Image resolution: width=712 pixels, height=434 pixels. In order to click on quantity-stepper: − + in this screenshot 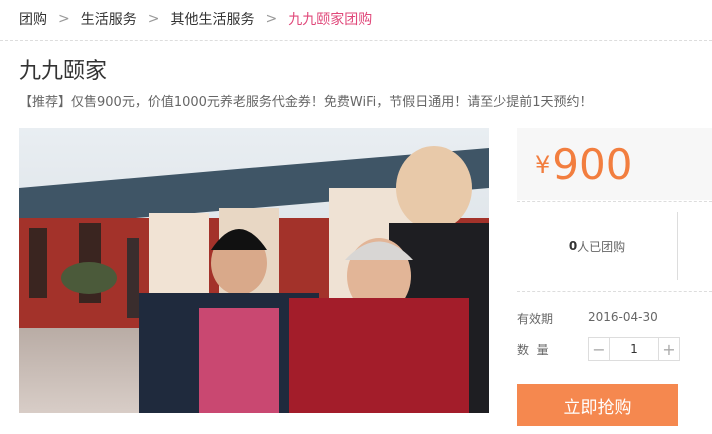, I will do `click(634, 349)`.